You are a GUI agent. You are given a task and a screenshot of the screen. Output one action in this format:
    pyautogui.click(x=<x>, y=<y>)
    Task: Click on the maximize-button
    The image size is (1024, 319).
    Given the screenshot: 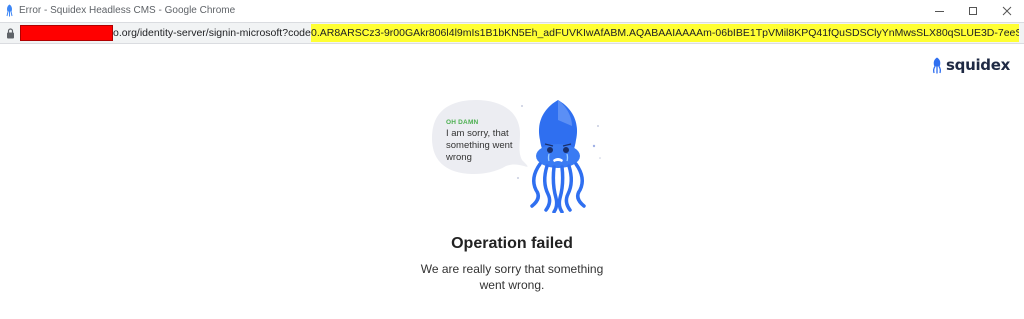 What is the action you would take?
    pyautogui.click(x=973, y=11)
    